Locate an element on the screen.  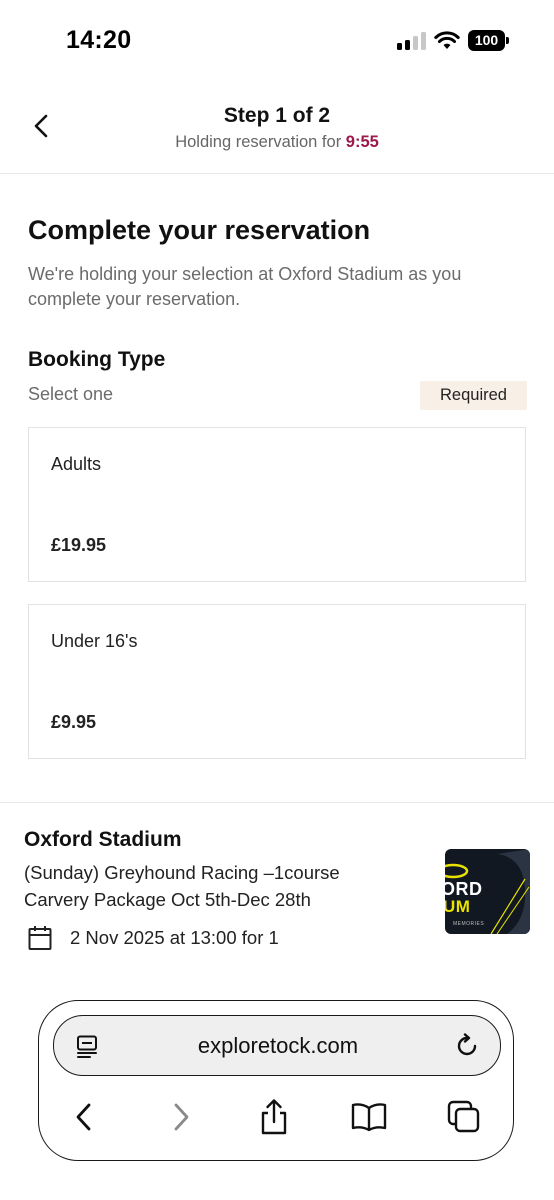
address-bar: exploretock.com is located at coordinates (277, 1045).